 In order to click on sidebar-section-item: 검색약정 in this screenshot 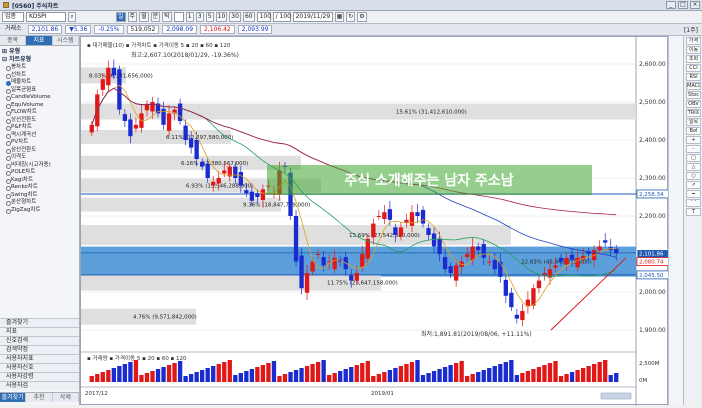, I will do `click(39, 349)`.